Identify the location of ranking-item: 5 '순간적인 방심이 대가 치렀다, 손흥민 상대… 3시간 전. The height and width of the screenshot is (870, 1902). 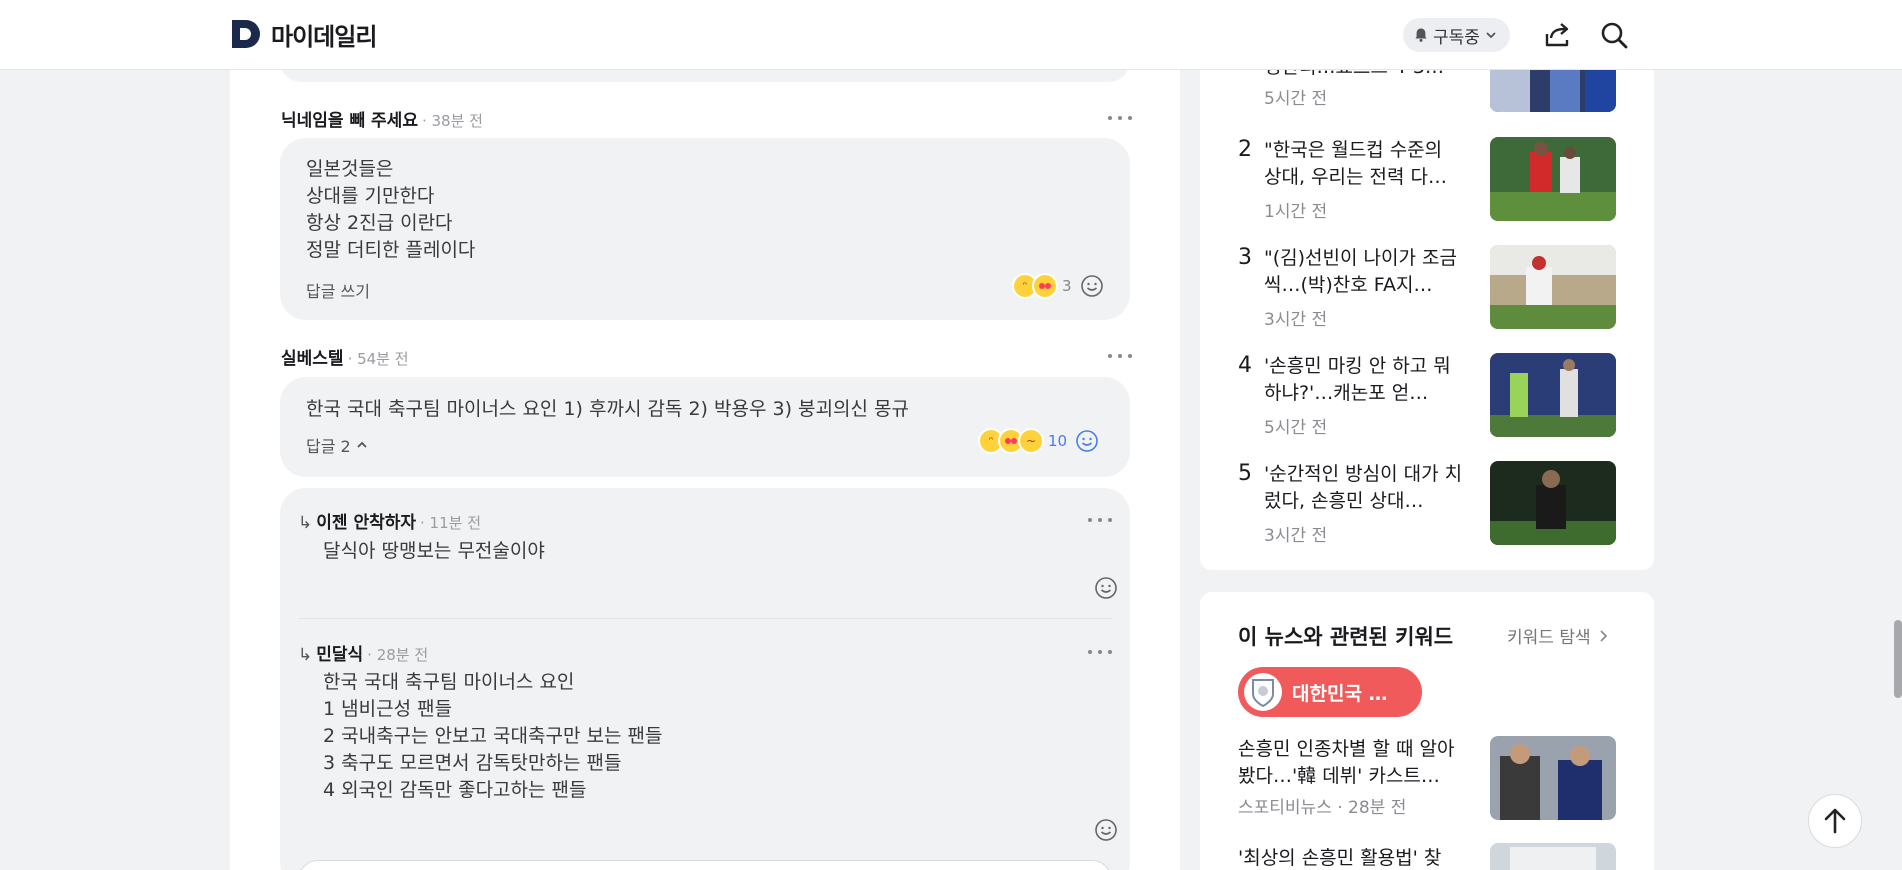
(1427, 503).